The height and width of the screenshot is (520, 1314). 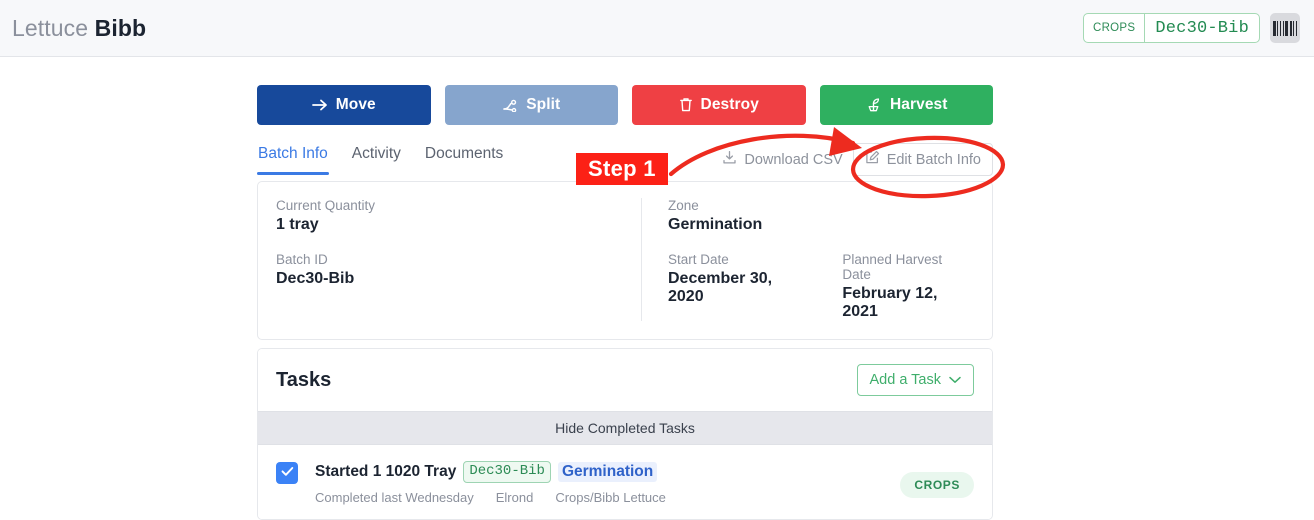 What do you see at coordinates (297, 224) in the screenshot?
I see `current-quantity-value: 1 tray` at bounding box center [297, 224].